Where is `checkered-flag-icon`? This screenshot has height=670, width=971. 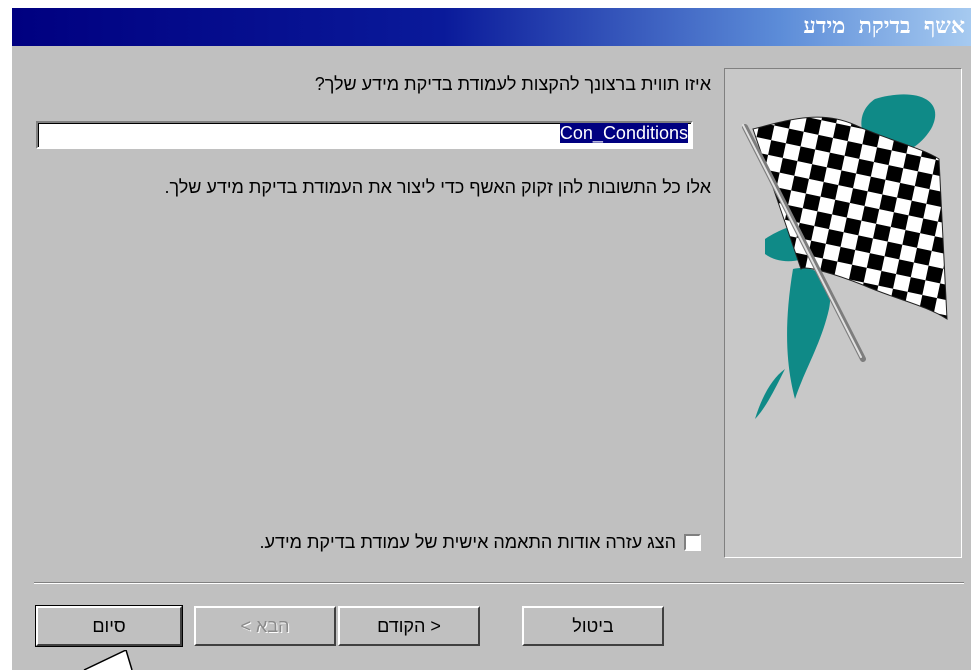 checkered-flag-icon is located at coordinates (845, 256).